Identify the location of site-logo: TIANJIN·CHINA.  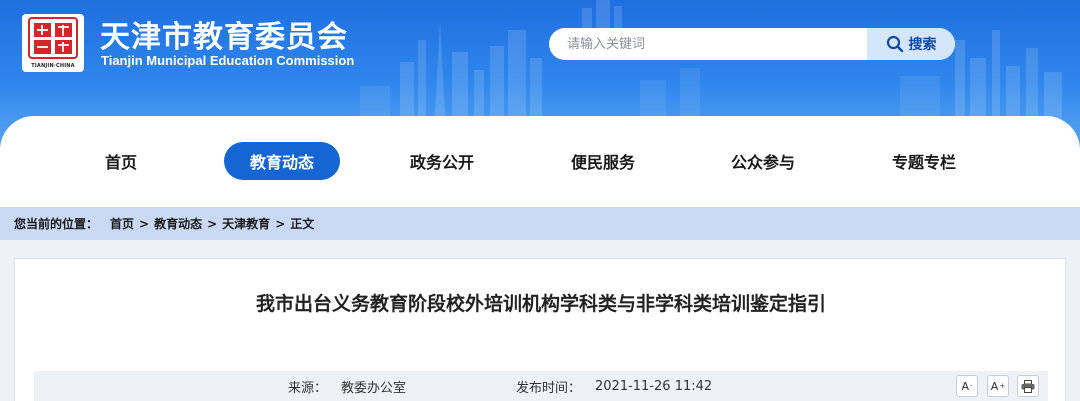
(53, 43).